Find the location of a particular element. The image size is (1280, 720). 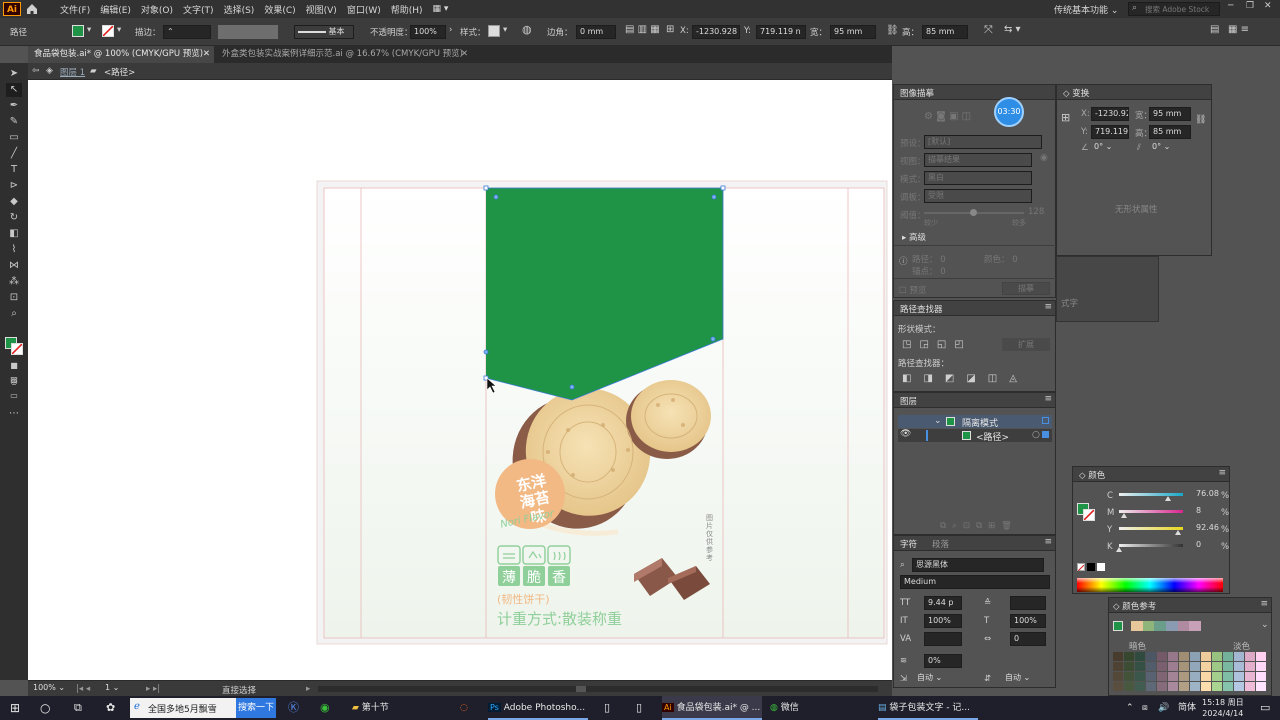

angle-field: 0° ⌄ is located at coordinates (1110, 148).